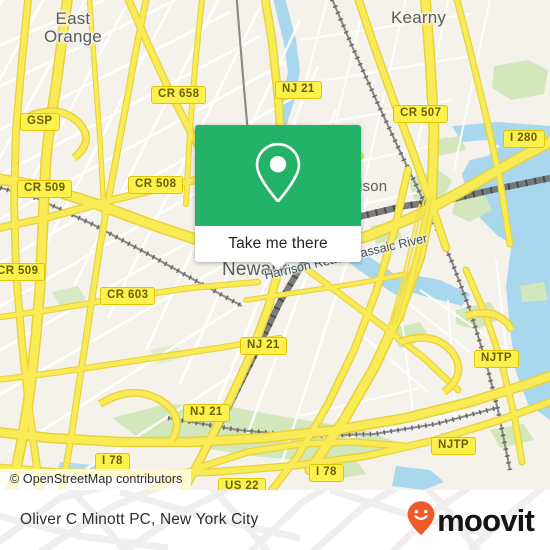 The image size is (550, 550). Describe the element at coordinates (275, 520) in the screenshot. I see `bottom-bar: Oliver C Minott PC, New York City moovit` at that location.